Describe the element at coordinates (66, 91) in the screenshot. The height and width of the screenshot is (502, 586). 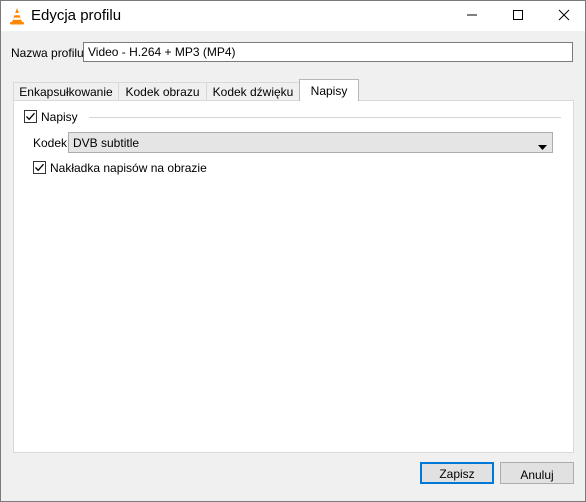
I see `tab-encapsulation: Enkapsułkowanie` at that location.